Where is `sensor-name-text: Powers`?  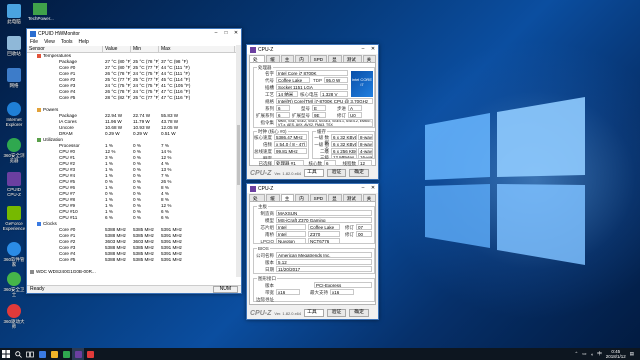 sensor-name-text: Powers is located at coordinates (51, 109).